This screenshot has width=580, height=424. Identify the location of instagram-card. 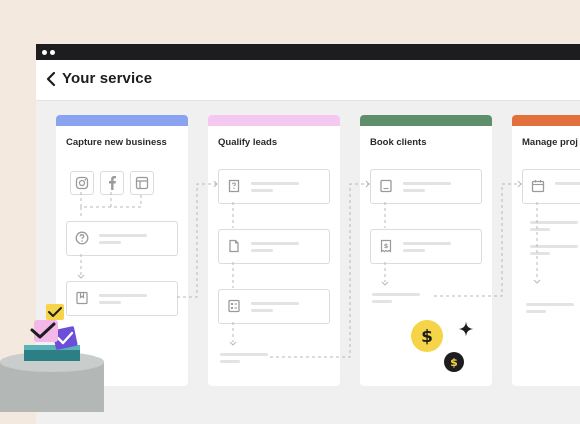
(82, 183).